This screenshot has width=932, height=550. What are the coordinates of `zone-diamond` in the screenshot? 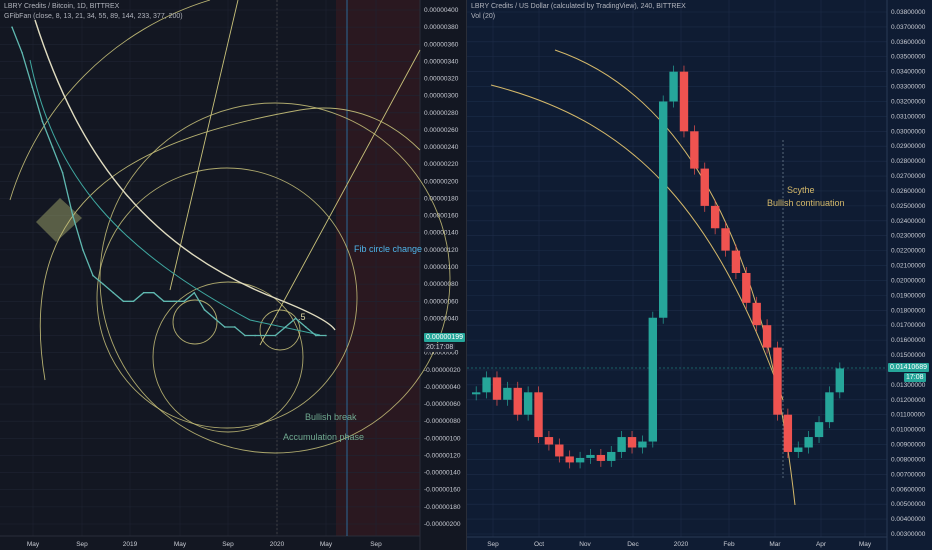 It's located at (59, 220).